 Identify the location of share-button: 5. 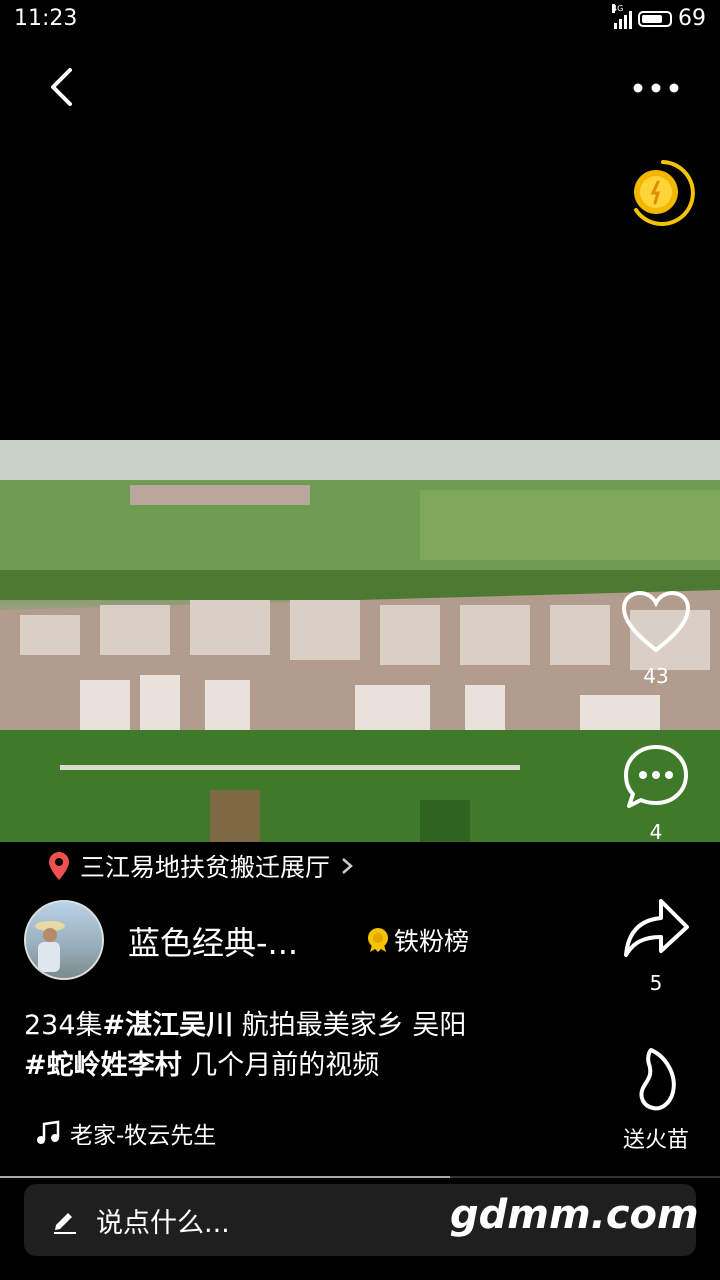
(656, 944).